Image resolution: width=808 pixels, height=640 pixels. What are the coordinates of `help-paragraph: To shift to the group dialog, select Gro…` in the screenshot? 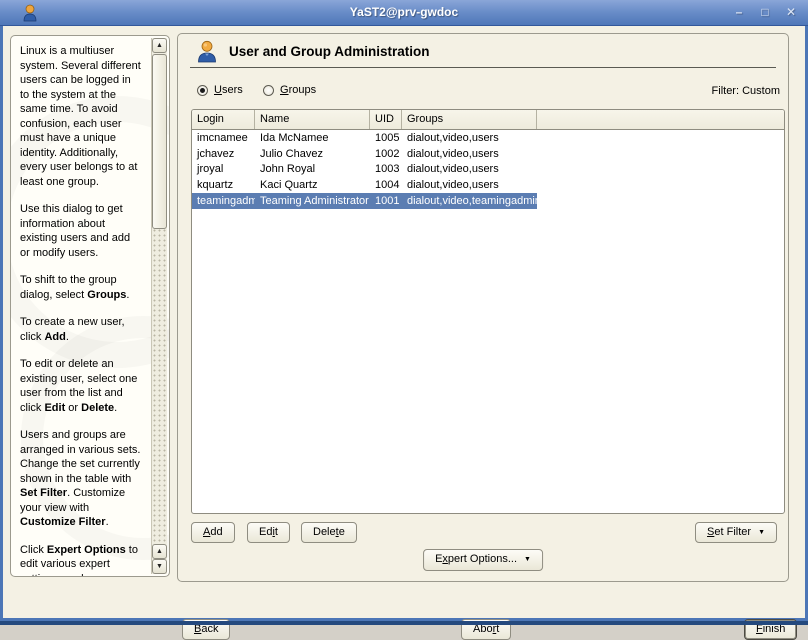 It's located at (75, 287).